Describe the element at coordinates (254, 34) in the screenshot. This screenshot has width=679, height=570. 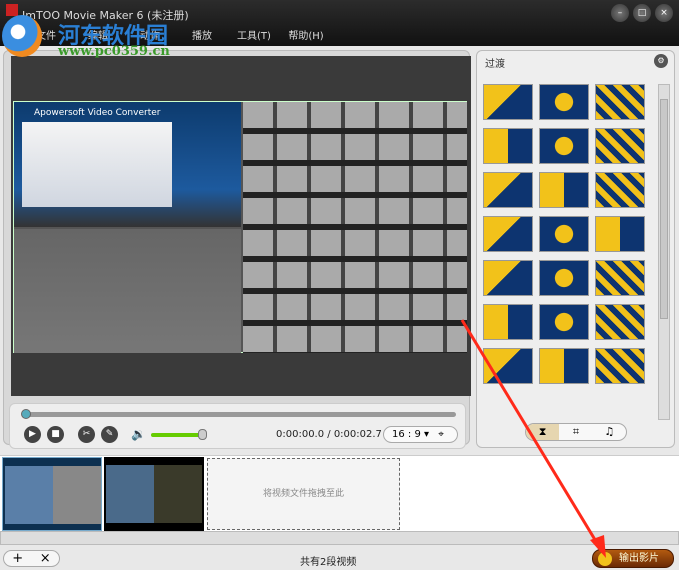
I see `menu-tools: 工具(T)` at that location.